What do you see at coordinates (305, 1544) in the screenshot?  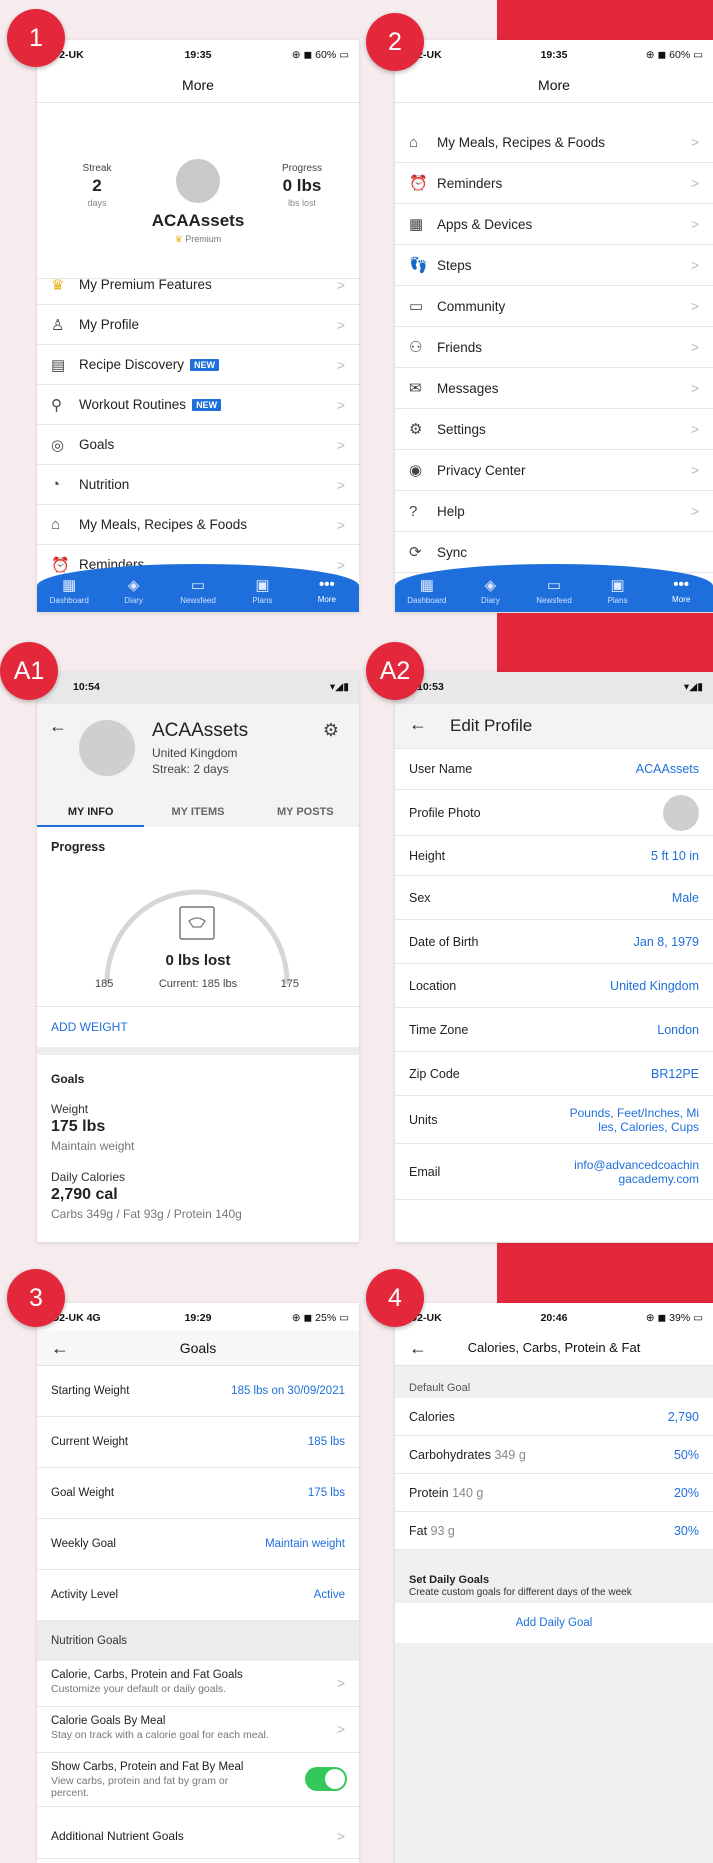 I see `goal-value: Maintain weight` at bounding box center [305, 1544].